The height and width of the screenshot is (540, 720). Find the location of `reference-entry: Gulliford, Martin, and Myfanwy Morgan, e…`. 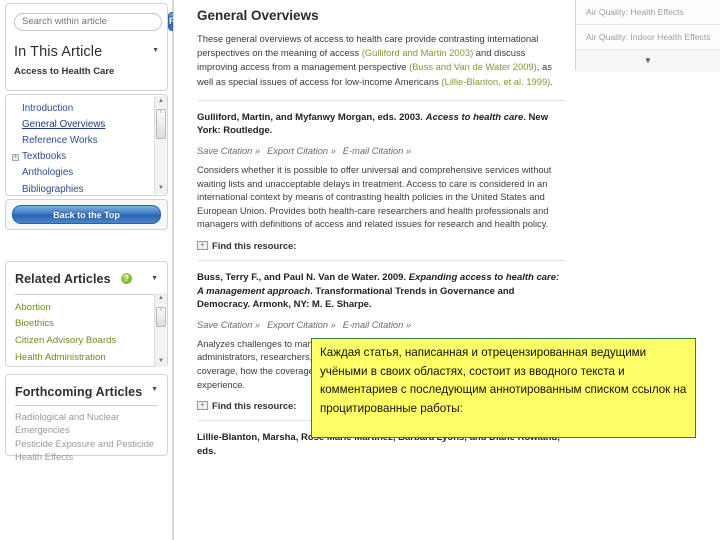

reference-entry: Gulliford, Martin, and Myfanwy Morgan, e… is located at coordinates (381, 181).